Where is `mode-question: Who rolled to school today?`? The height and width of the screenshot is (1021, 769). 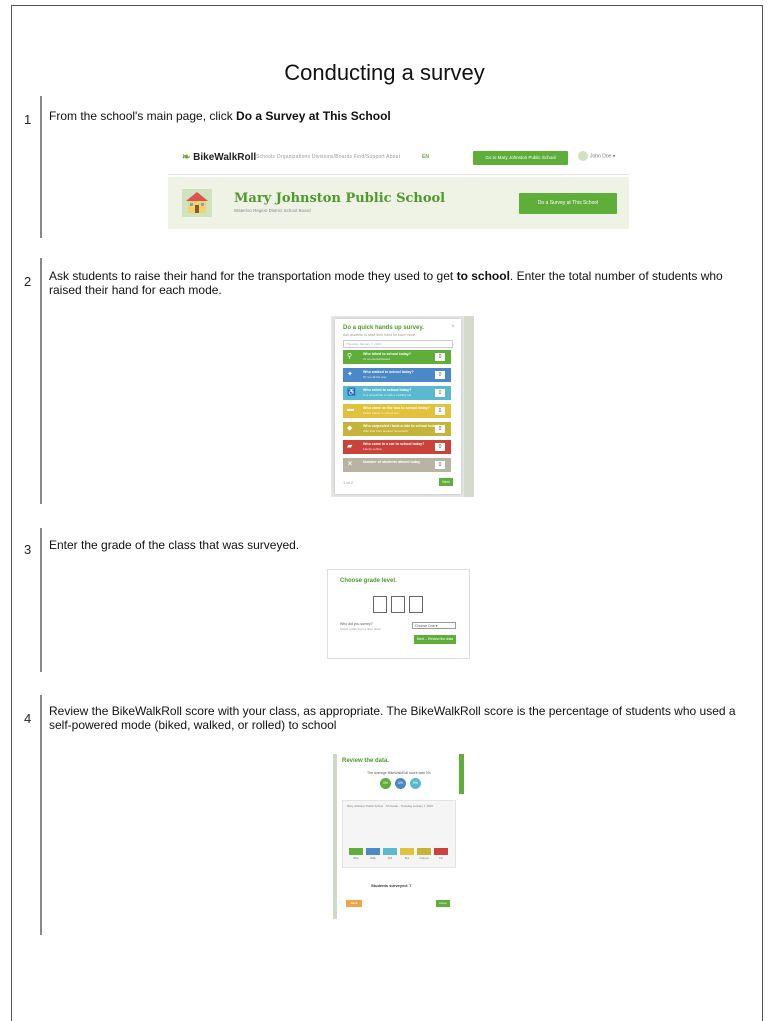 mode-question: Who rolled to school today? is located at coordinates (387, 390).